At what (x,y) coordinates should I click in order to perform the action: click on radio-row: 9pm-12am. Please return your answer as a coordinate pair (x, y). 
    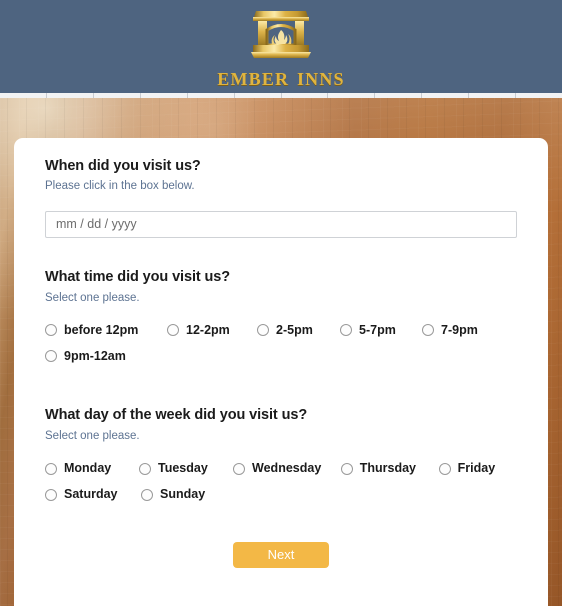
    Looking at the image, I should click on (281, 356).